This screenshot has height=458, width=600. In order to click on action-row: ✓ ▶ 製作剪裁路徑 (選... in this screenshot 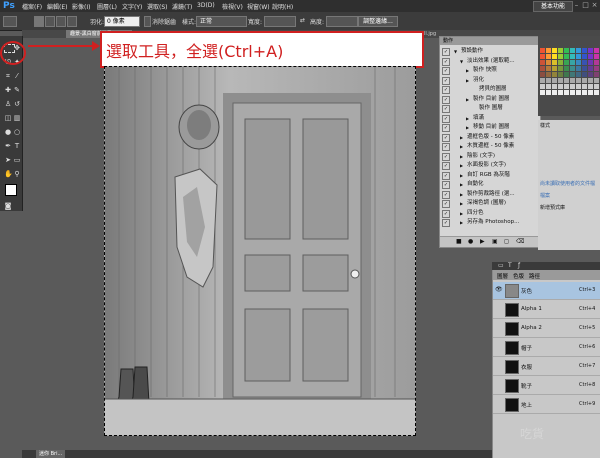, I will do `click(490, 194)`.